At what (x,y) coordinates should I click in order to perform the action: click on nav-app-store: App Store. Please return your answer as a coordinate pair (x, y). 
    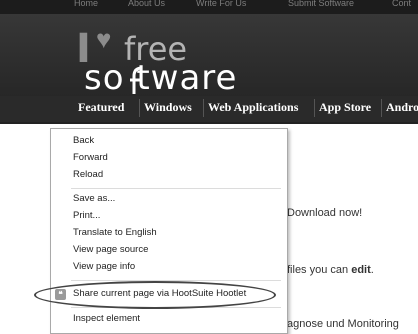
    Looking at the image, I should click on (345, 107).